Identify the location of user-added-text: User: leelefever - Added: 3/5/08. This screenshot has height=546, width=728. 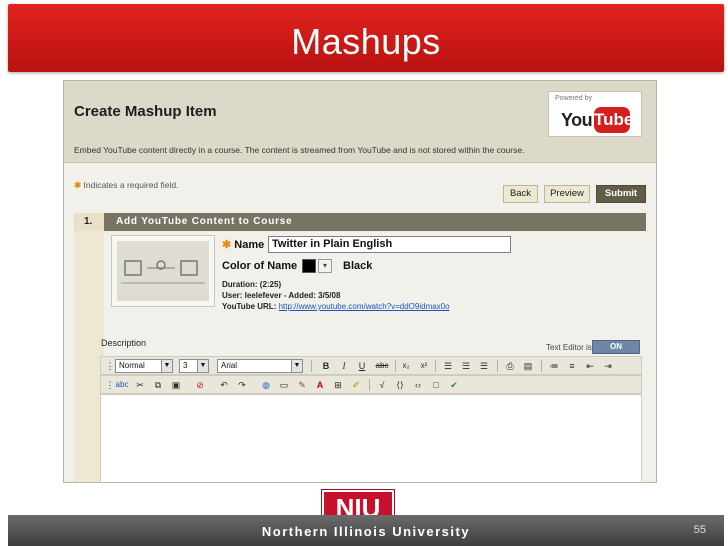
(281, 295).